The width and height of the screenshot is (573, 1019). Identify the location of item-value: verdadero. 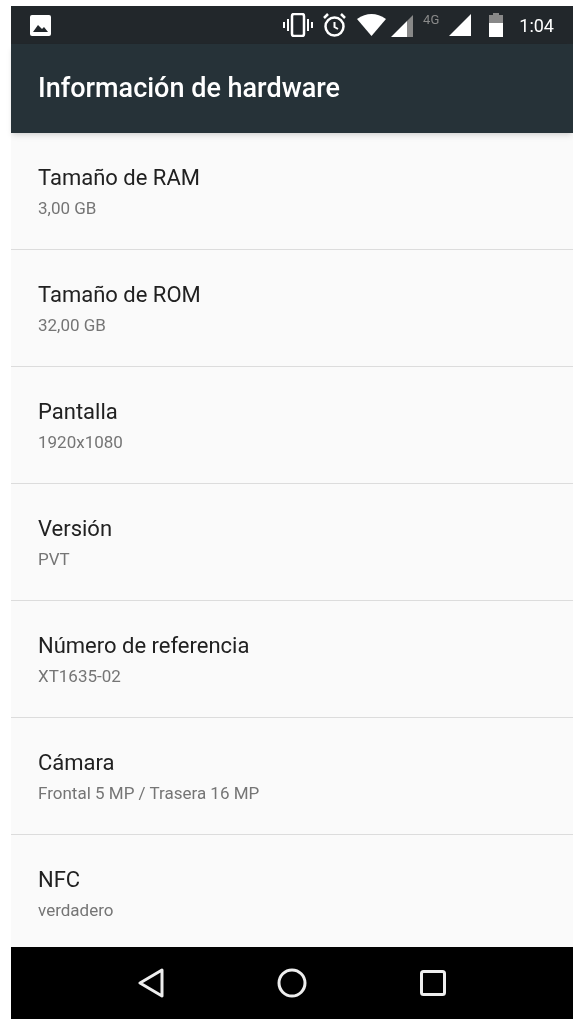
(76, 910).